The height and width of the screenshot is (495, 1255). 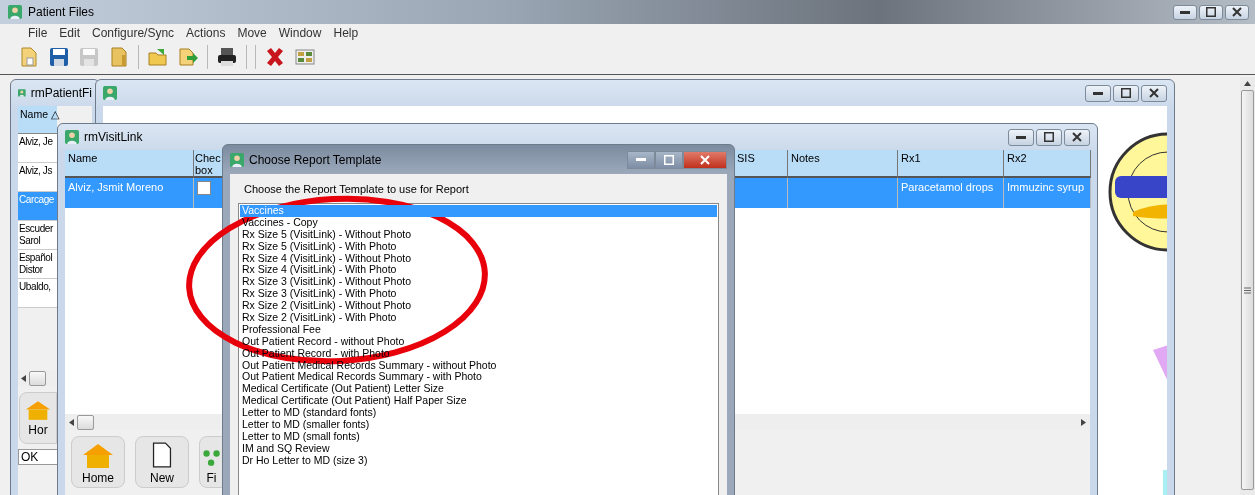 What do you see at coordinates (761, 193) in the screenshot?
I see `table-cell` at bounding box center [761, 193].